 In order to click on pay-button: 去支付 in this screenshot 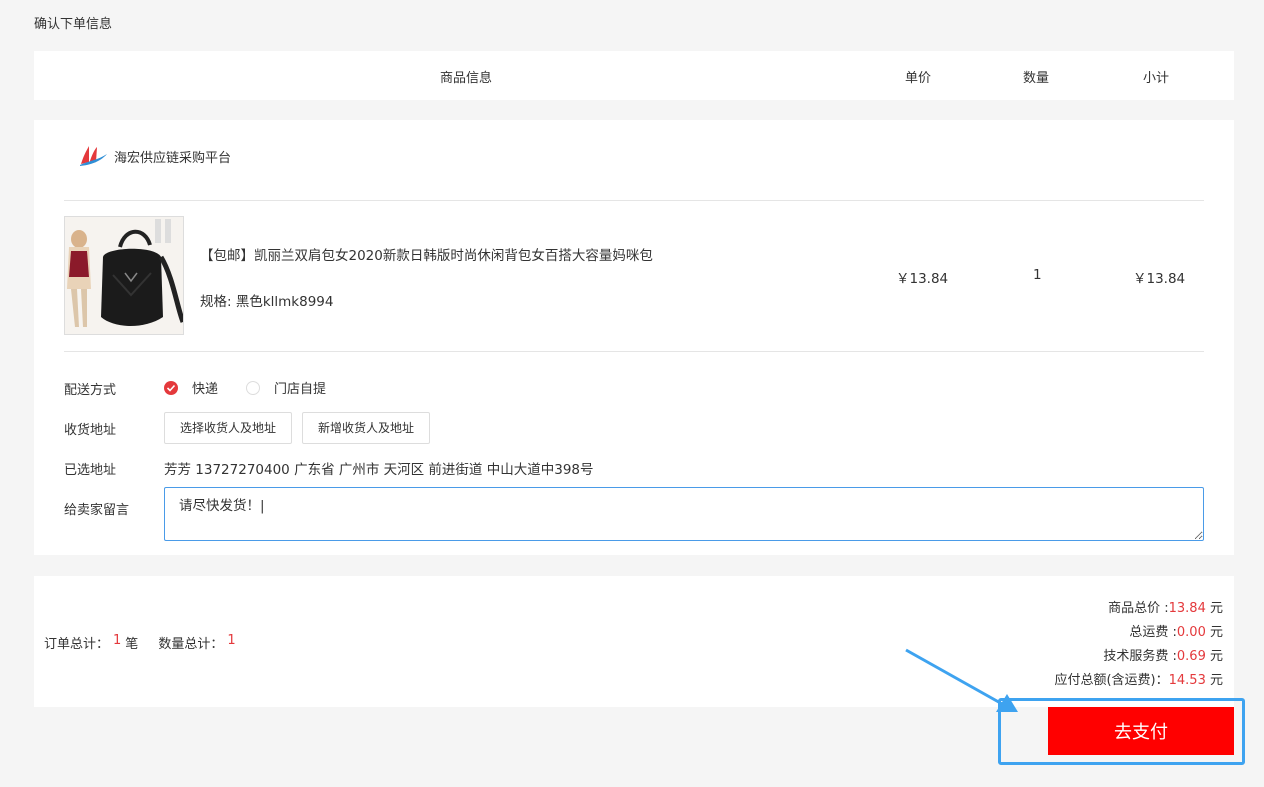, I will do `click(1141, 731)`.